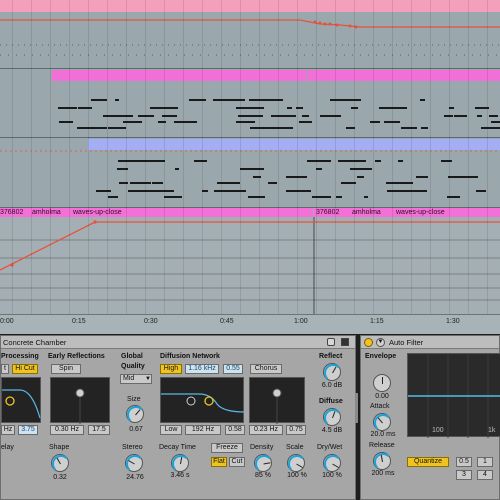 This screenshot has height=500, width=500. Describe the element at coordinates (178, 342) in the screenshot. I see `device-header: Concrete Chamber` at that location.